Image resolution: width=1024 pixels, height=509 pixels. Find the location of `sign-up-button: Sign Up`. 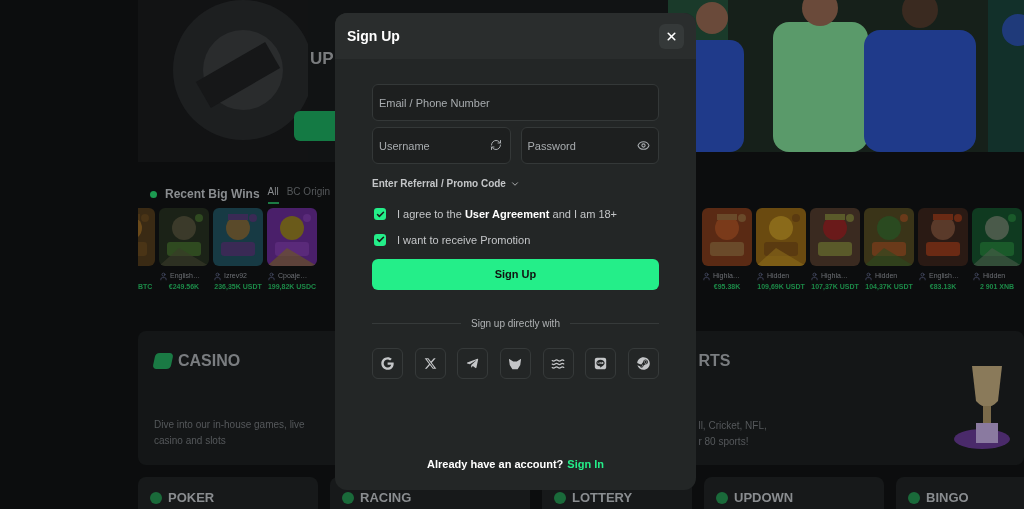

sign-up-button: Sign Up is located at coordinates (515, 274).